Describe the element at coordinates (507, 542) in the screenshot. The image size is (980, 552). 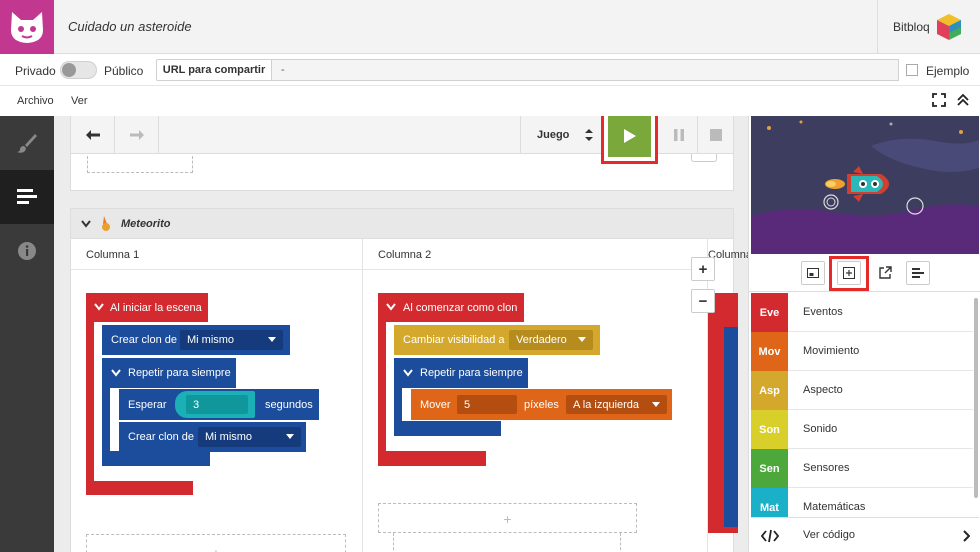
I see `nested-dropzone` at that location.